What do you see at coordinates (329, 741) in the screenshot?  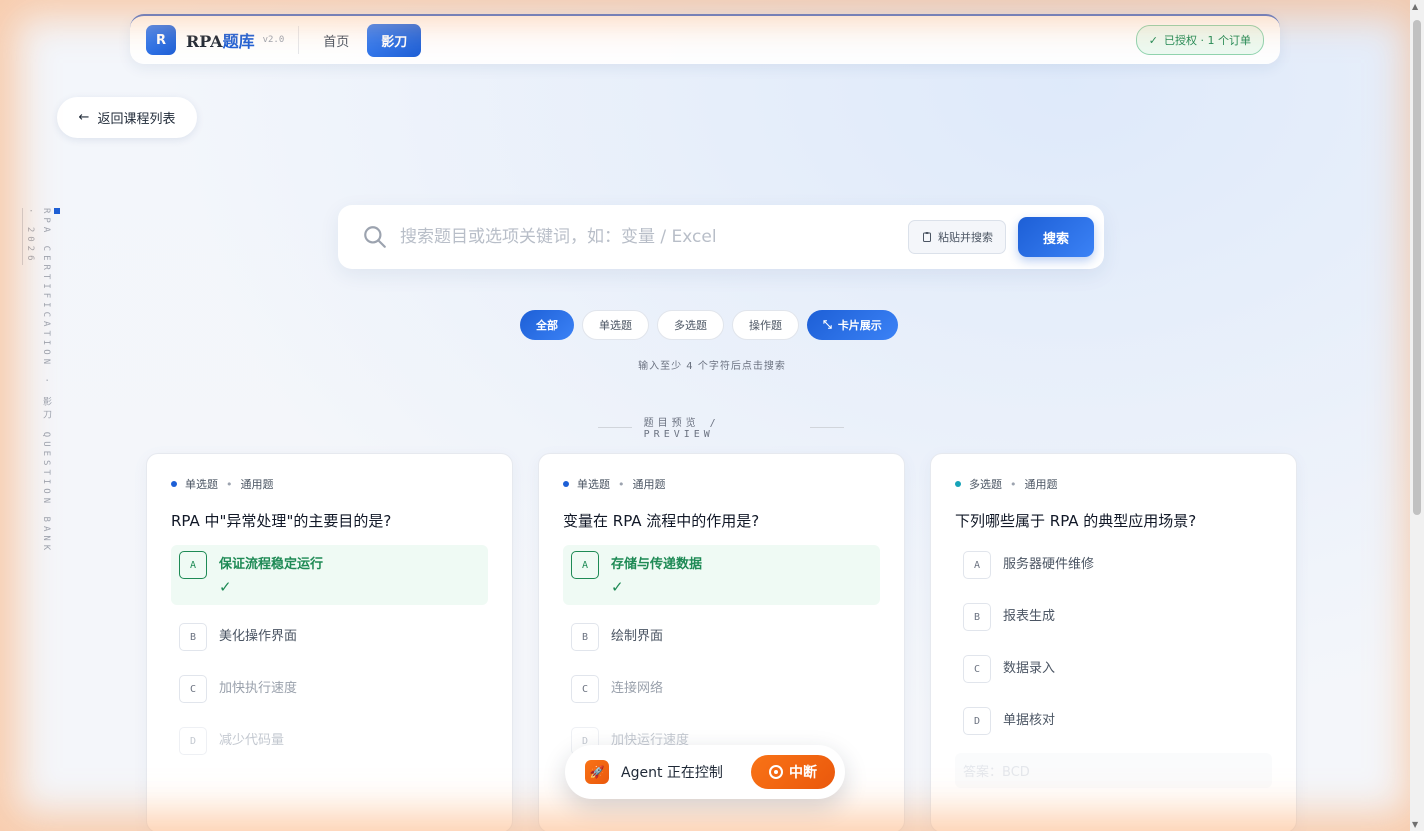 I see `option-d: D 减少代码量` at bounding box center [329, 741].